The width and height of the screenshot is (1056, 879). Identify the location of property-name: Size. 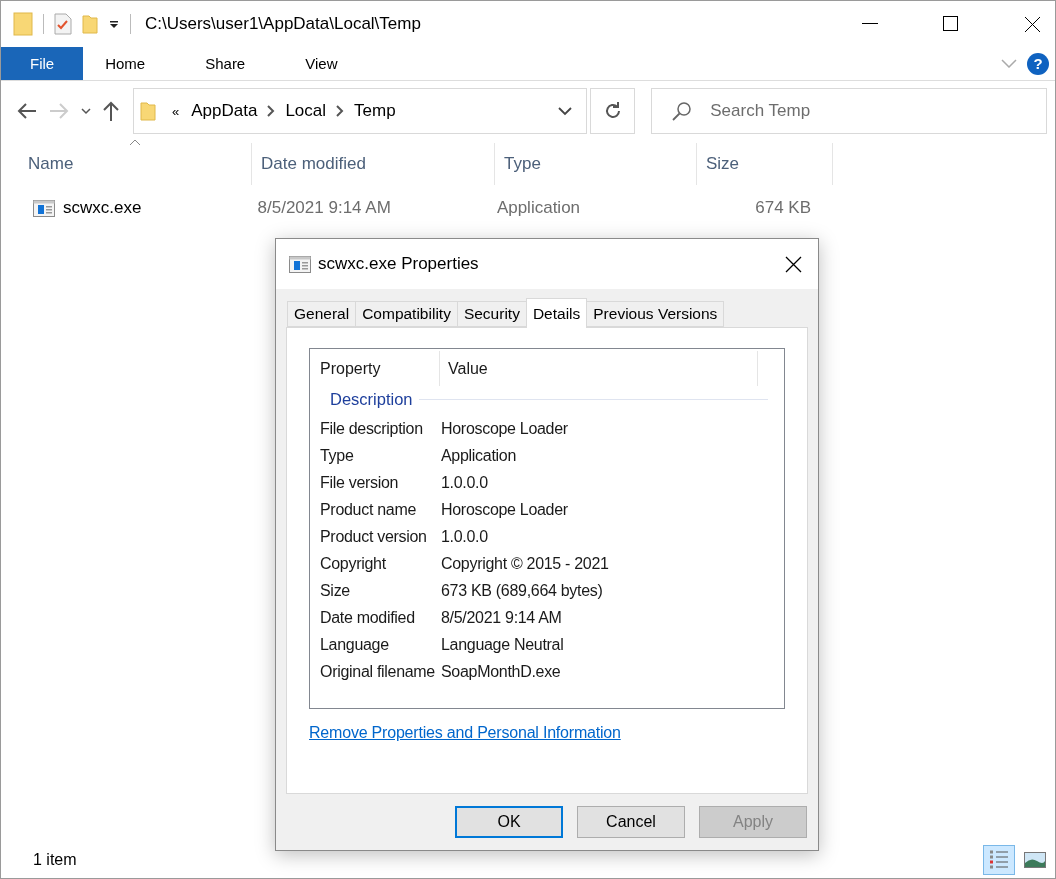
(335, 590).